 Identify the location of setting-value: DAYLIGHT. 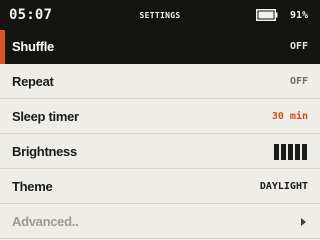
(283, 186).